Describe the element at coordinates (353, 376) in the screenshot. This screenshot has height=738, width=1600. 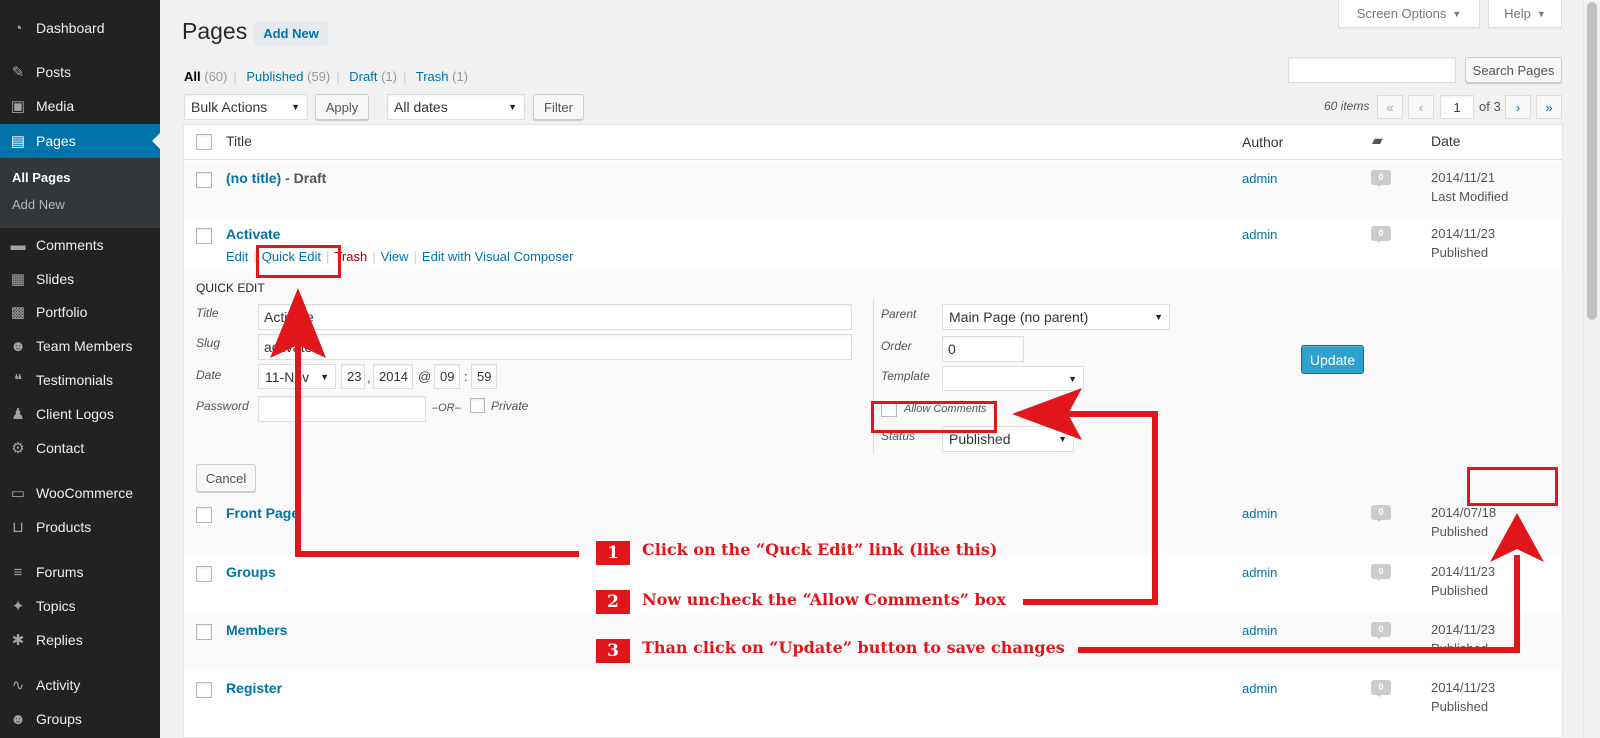
I see `day-field: 23` at that location.